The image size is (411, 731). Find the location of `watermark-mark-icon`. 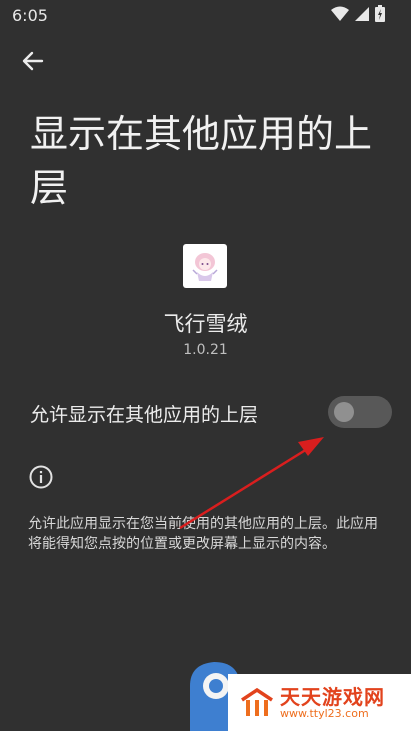

watermark-mark-icon is located at coordinates (257, 702).